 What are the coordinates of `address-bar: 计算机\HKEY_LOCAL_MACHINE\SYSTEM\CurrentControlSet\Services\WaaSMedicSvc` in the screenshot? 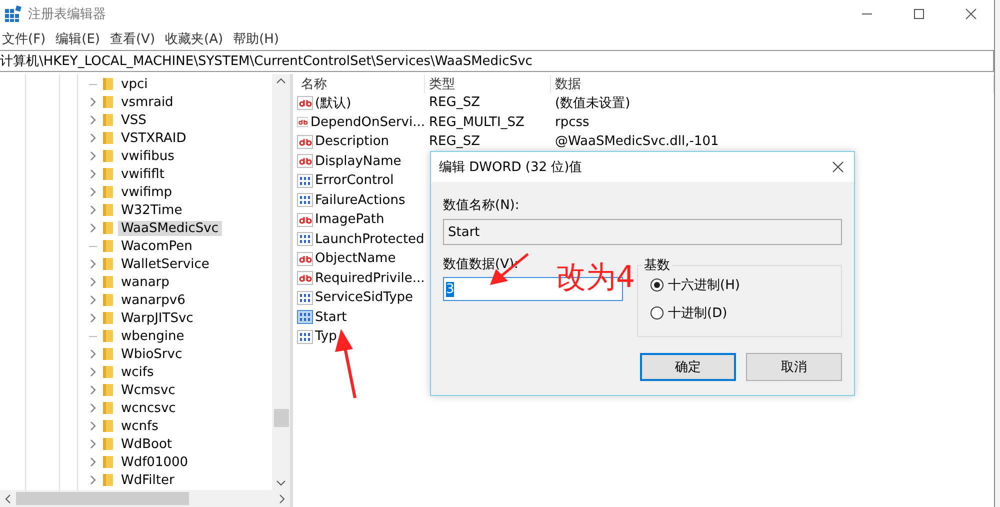 It's located at (497, 61).